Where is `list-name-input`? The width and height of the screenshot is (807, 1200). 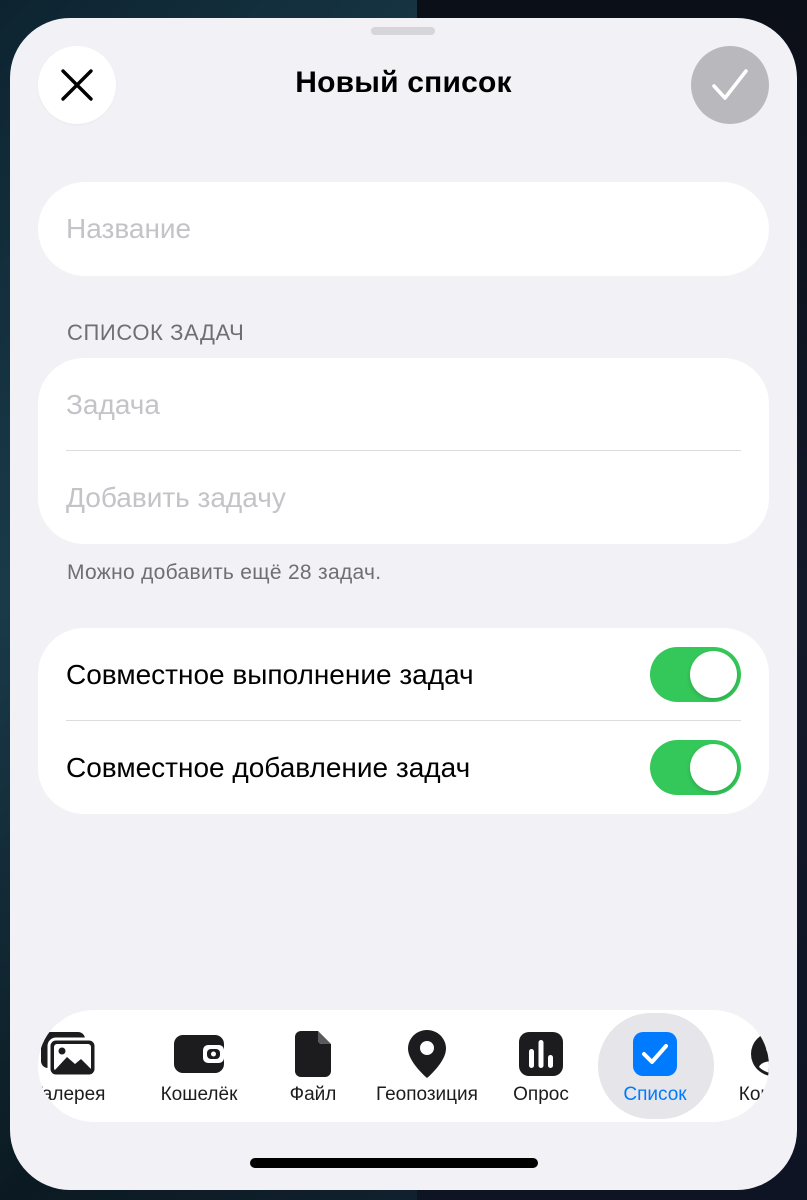
list-name-input is located at coordinates (403, 229).